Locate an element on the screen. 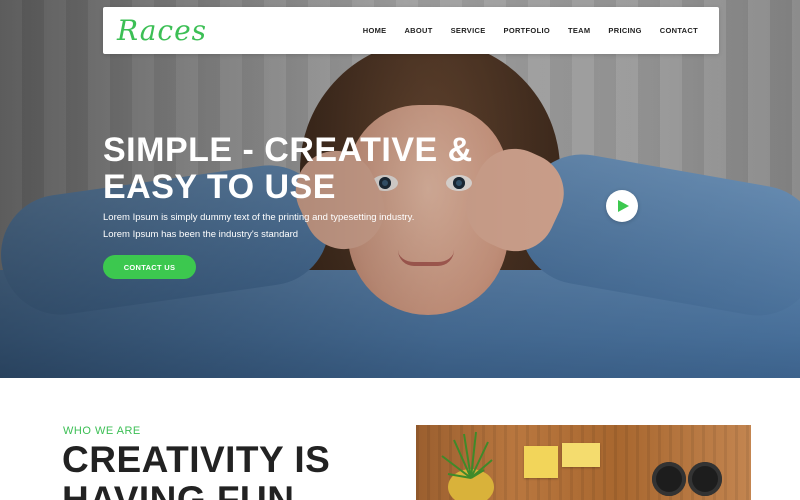  about-title-line1: CREATIVITY IS is located at coordinates (196, 459).